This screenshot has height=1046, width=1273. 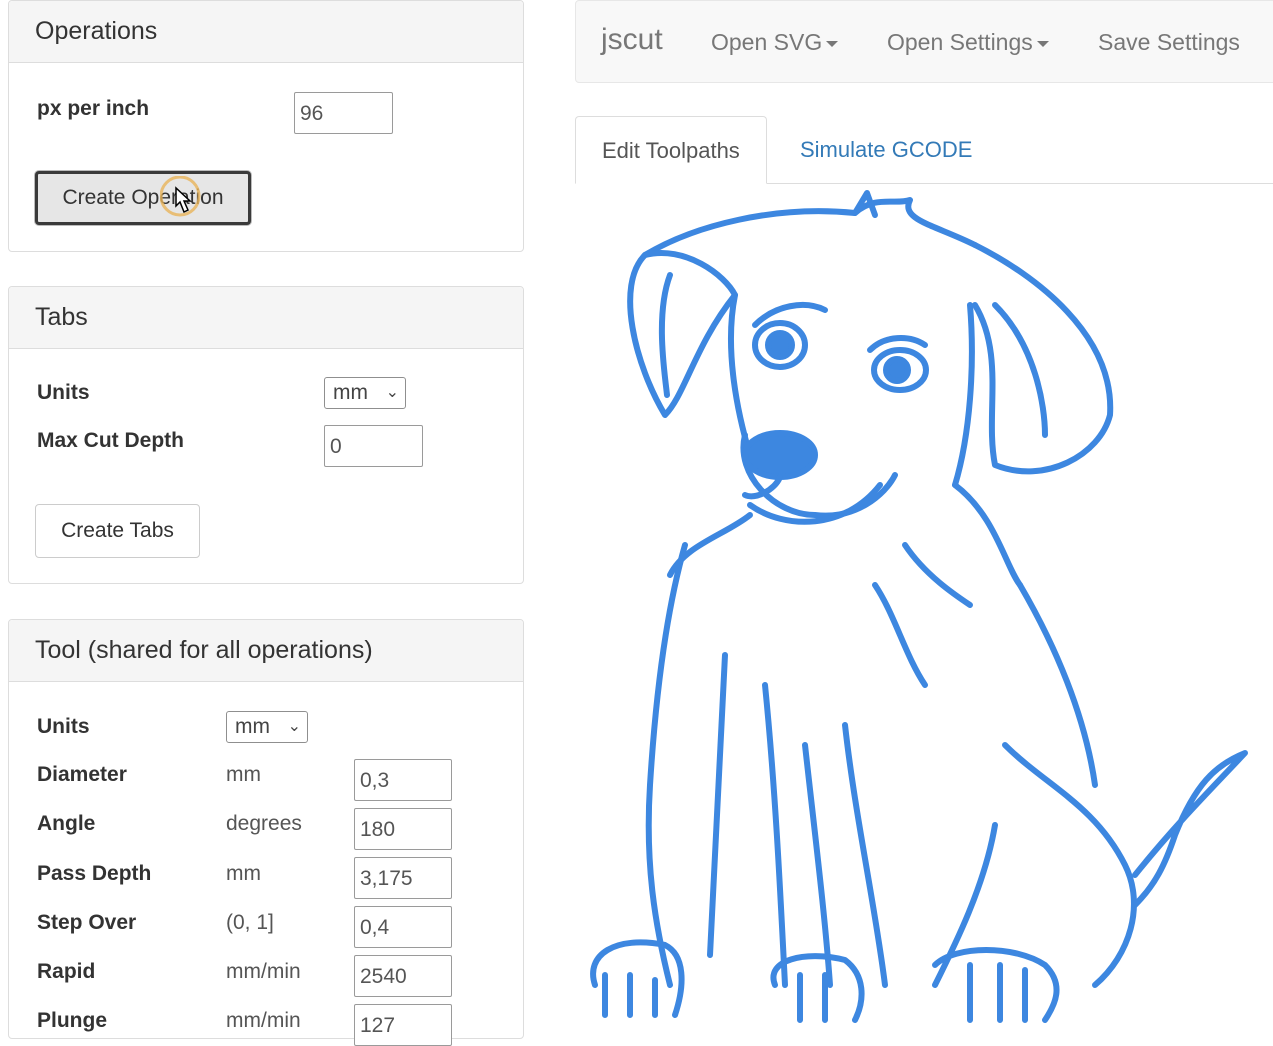 I want to click on rapid-label: Rapid, so click(x=66, y=971).